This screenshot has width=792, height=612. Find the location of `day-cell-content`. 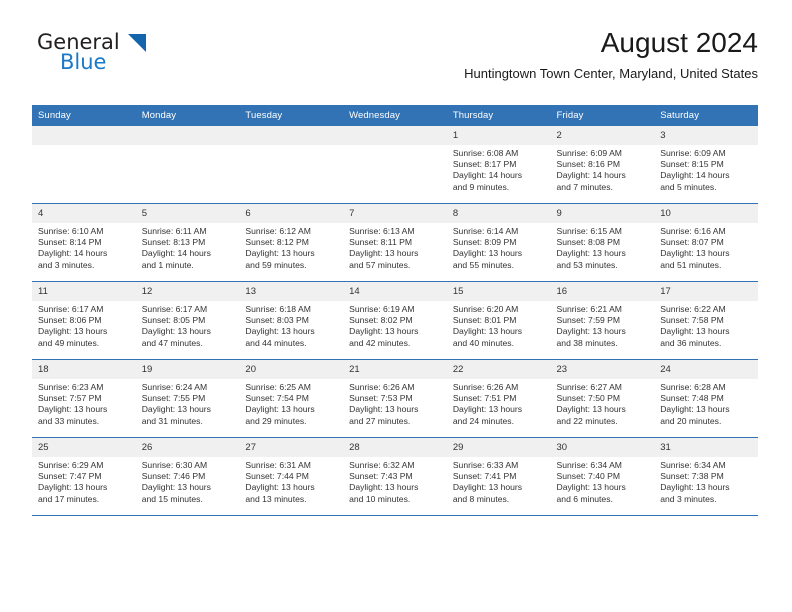

day-cell-content is located at coordinates (395, 164).